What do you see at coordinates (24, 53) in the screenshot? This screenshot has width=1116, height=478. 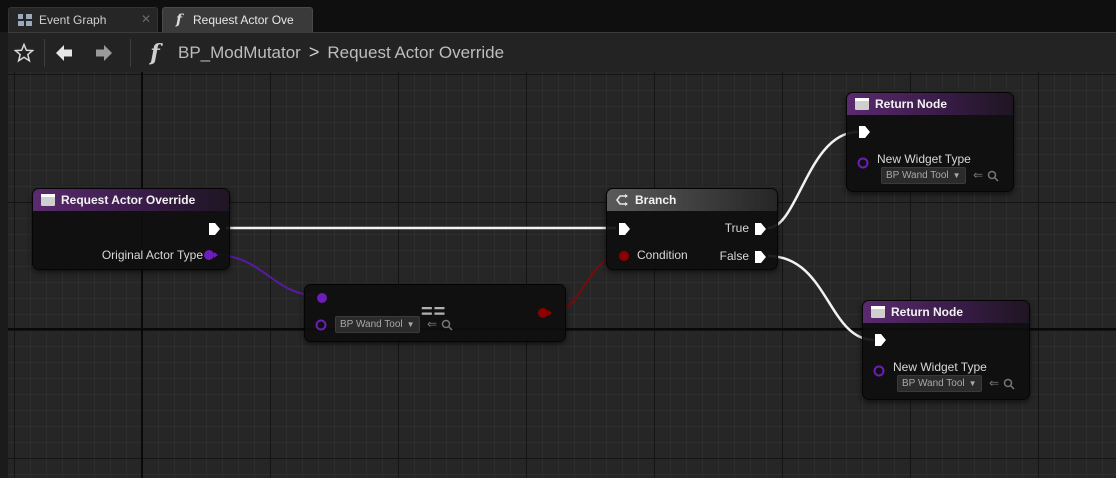 I see `favorite-star-icon` at bounding box center [24, 53].